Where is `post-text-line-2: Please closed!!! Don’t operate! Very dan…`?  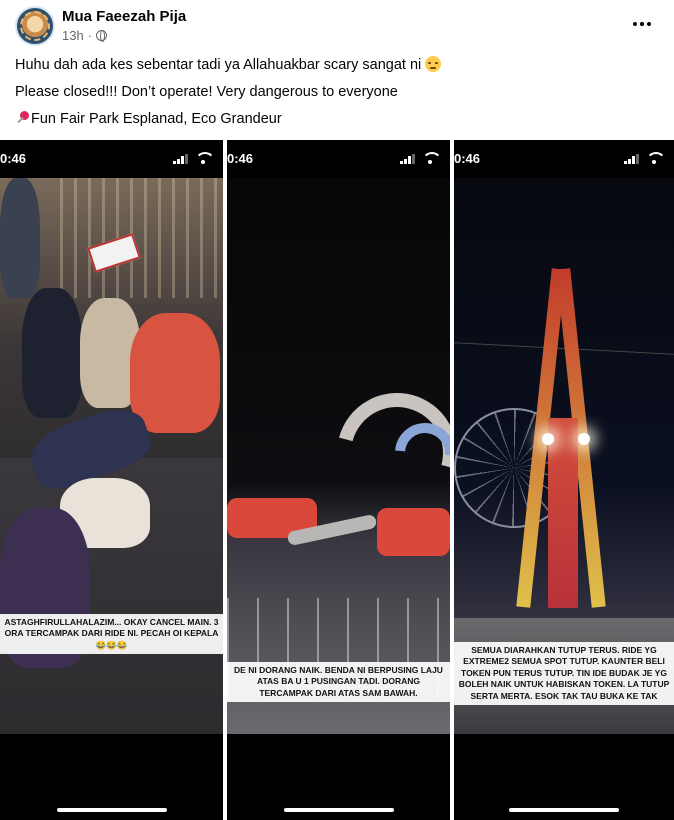
post-text-line-2: Please closed!!! Don’t operate! Very dan… is located at coordinates (206, 92).